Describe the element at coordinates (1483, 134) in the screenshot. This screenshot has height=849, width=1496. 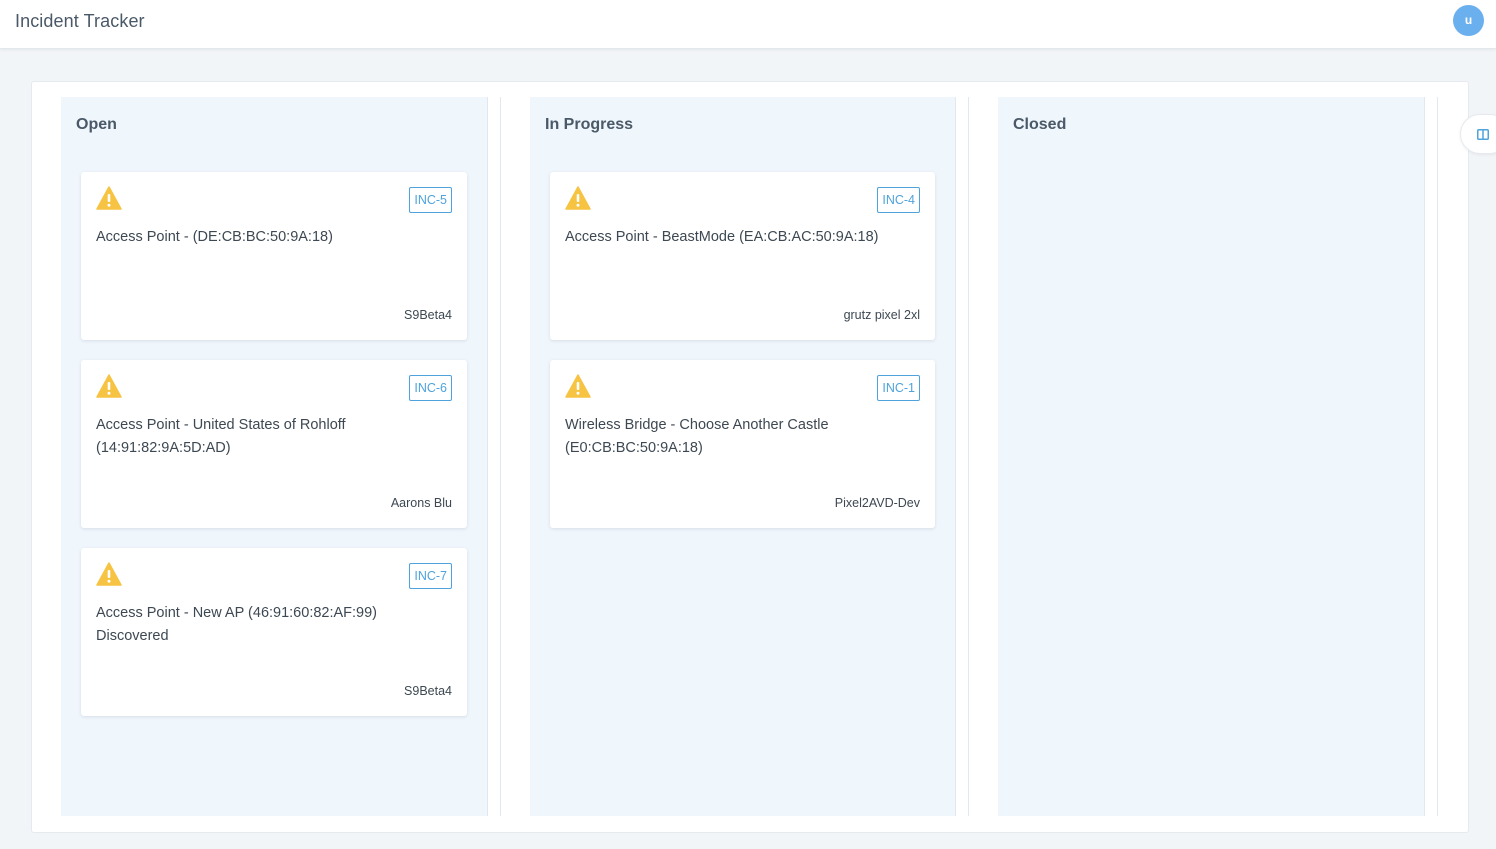
I see `columns-icon` at that location.